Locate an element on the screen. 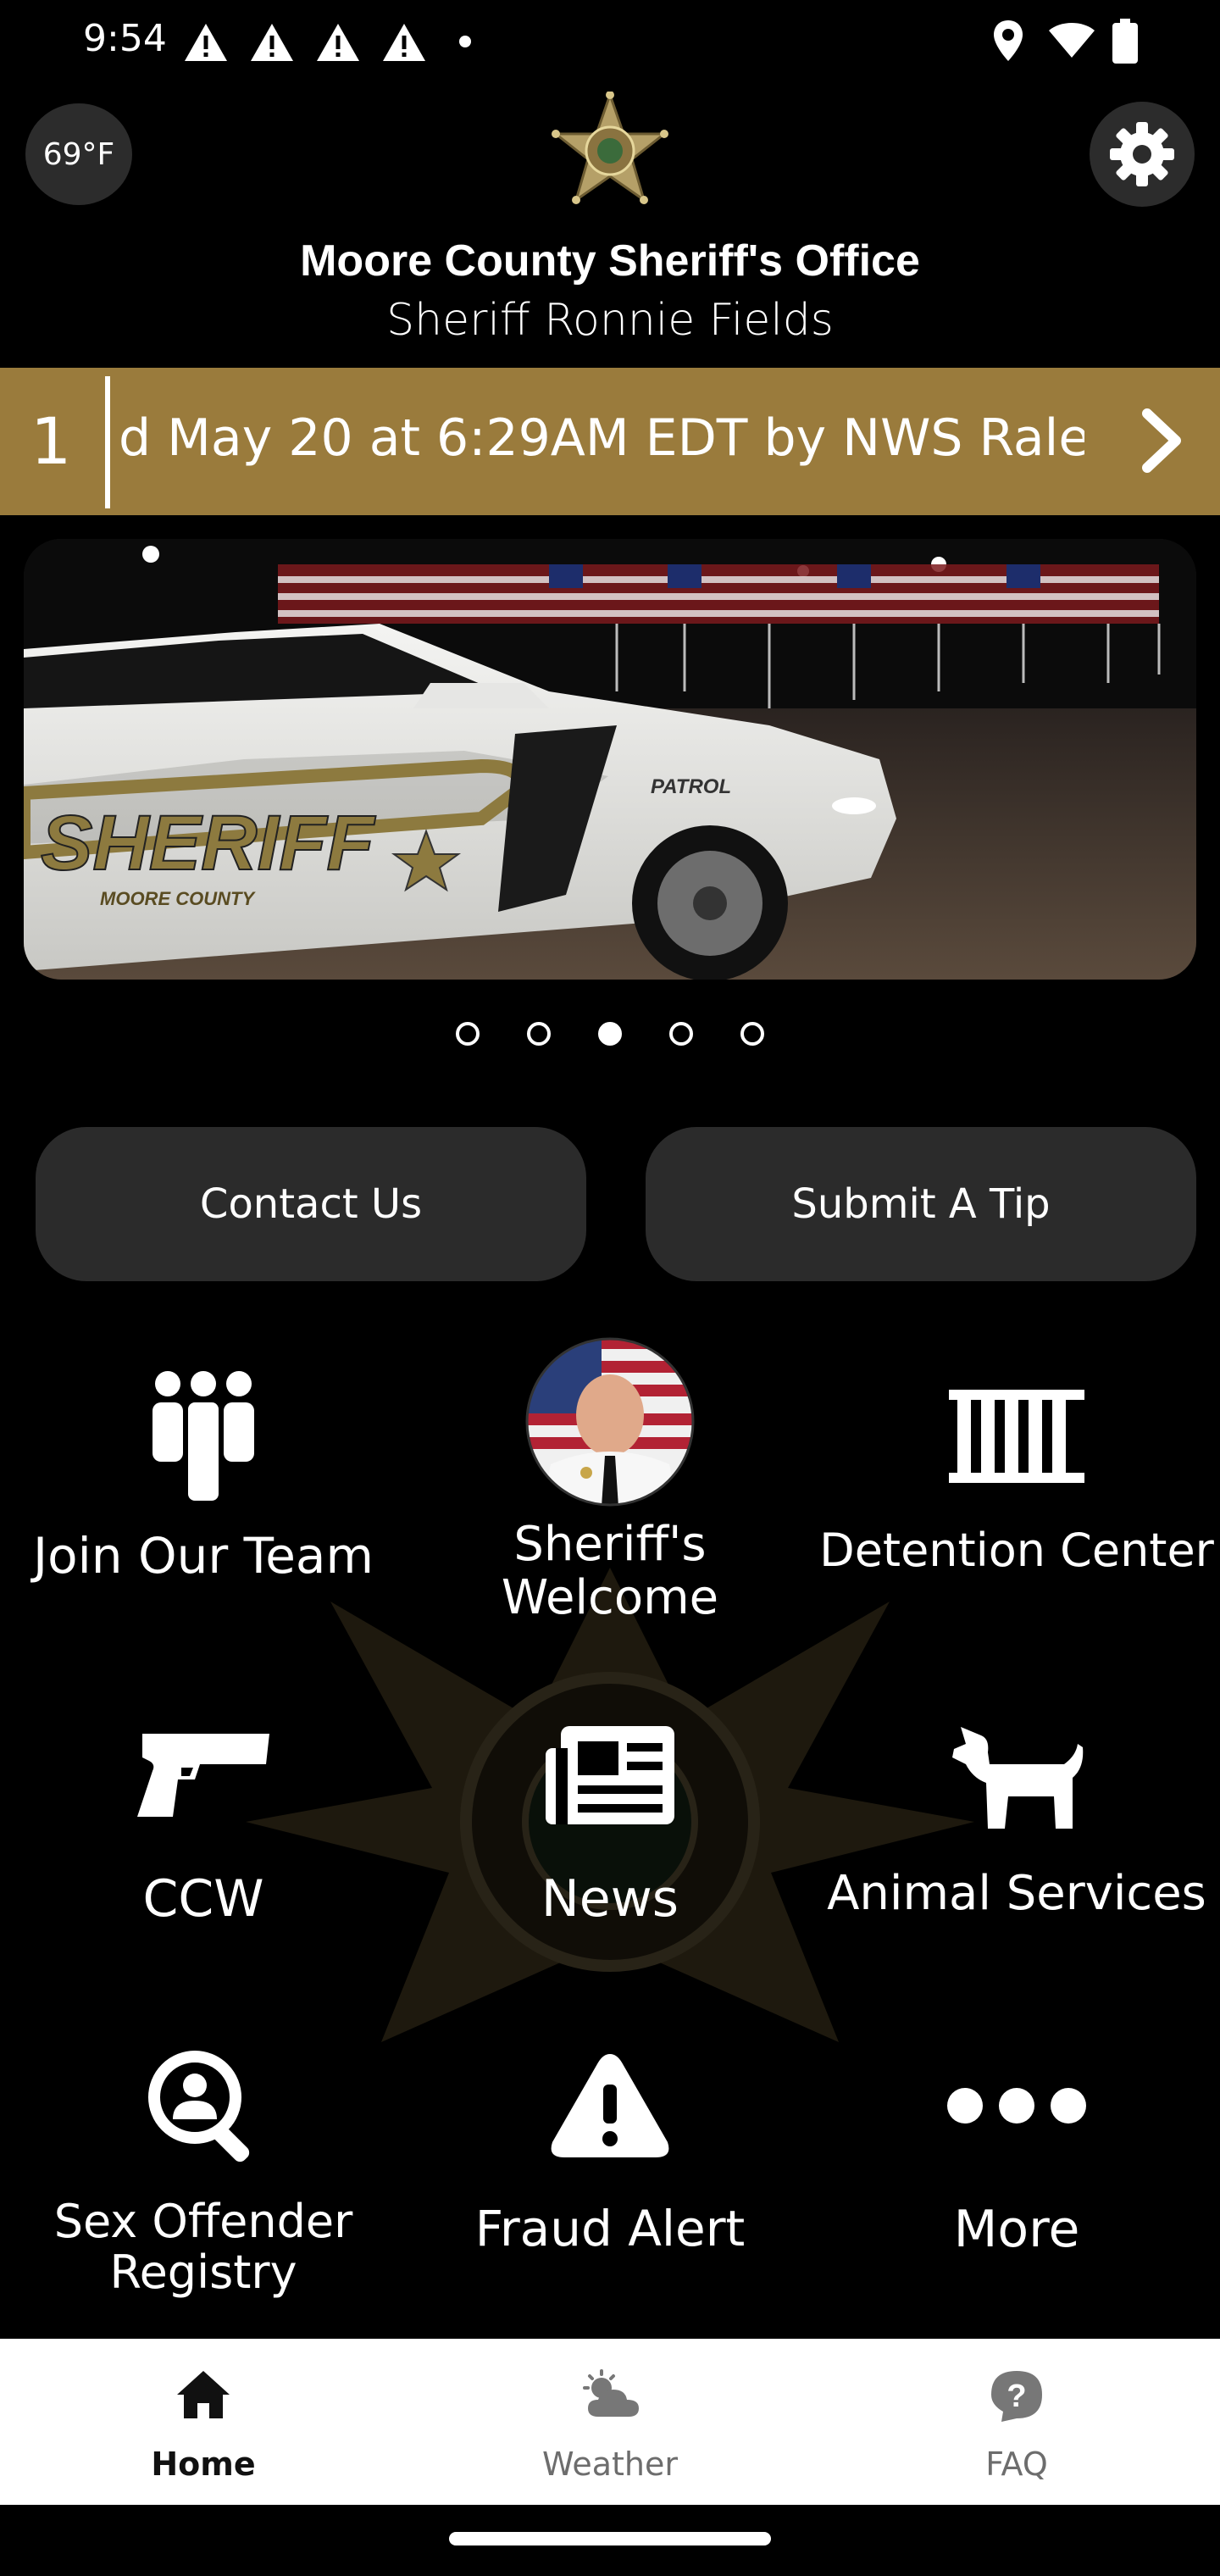  sheriffs-welcome-line2: Welcome is located at coordinates (610, 1597).